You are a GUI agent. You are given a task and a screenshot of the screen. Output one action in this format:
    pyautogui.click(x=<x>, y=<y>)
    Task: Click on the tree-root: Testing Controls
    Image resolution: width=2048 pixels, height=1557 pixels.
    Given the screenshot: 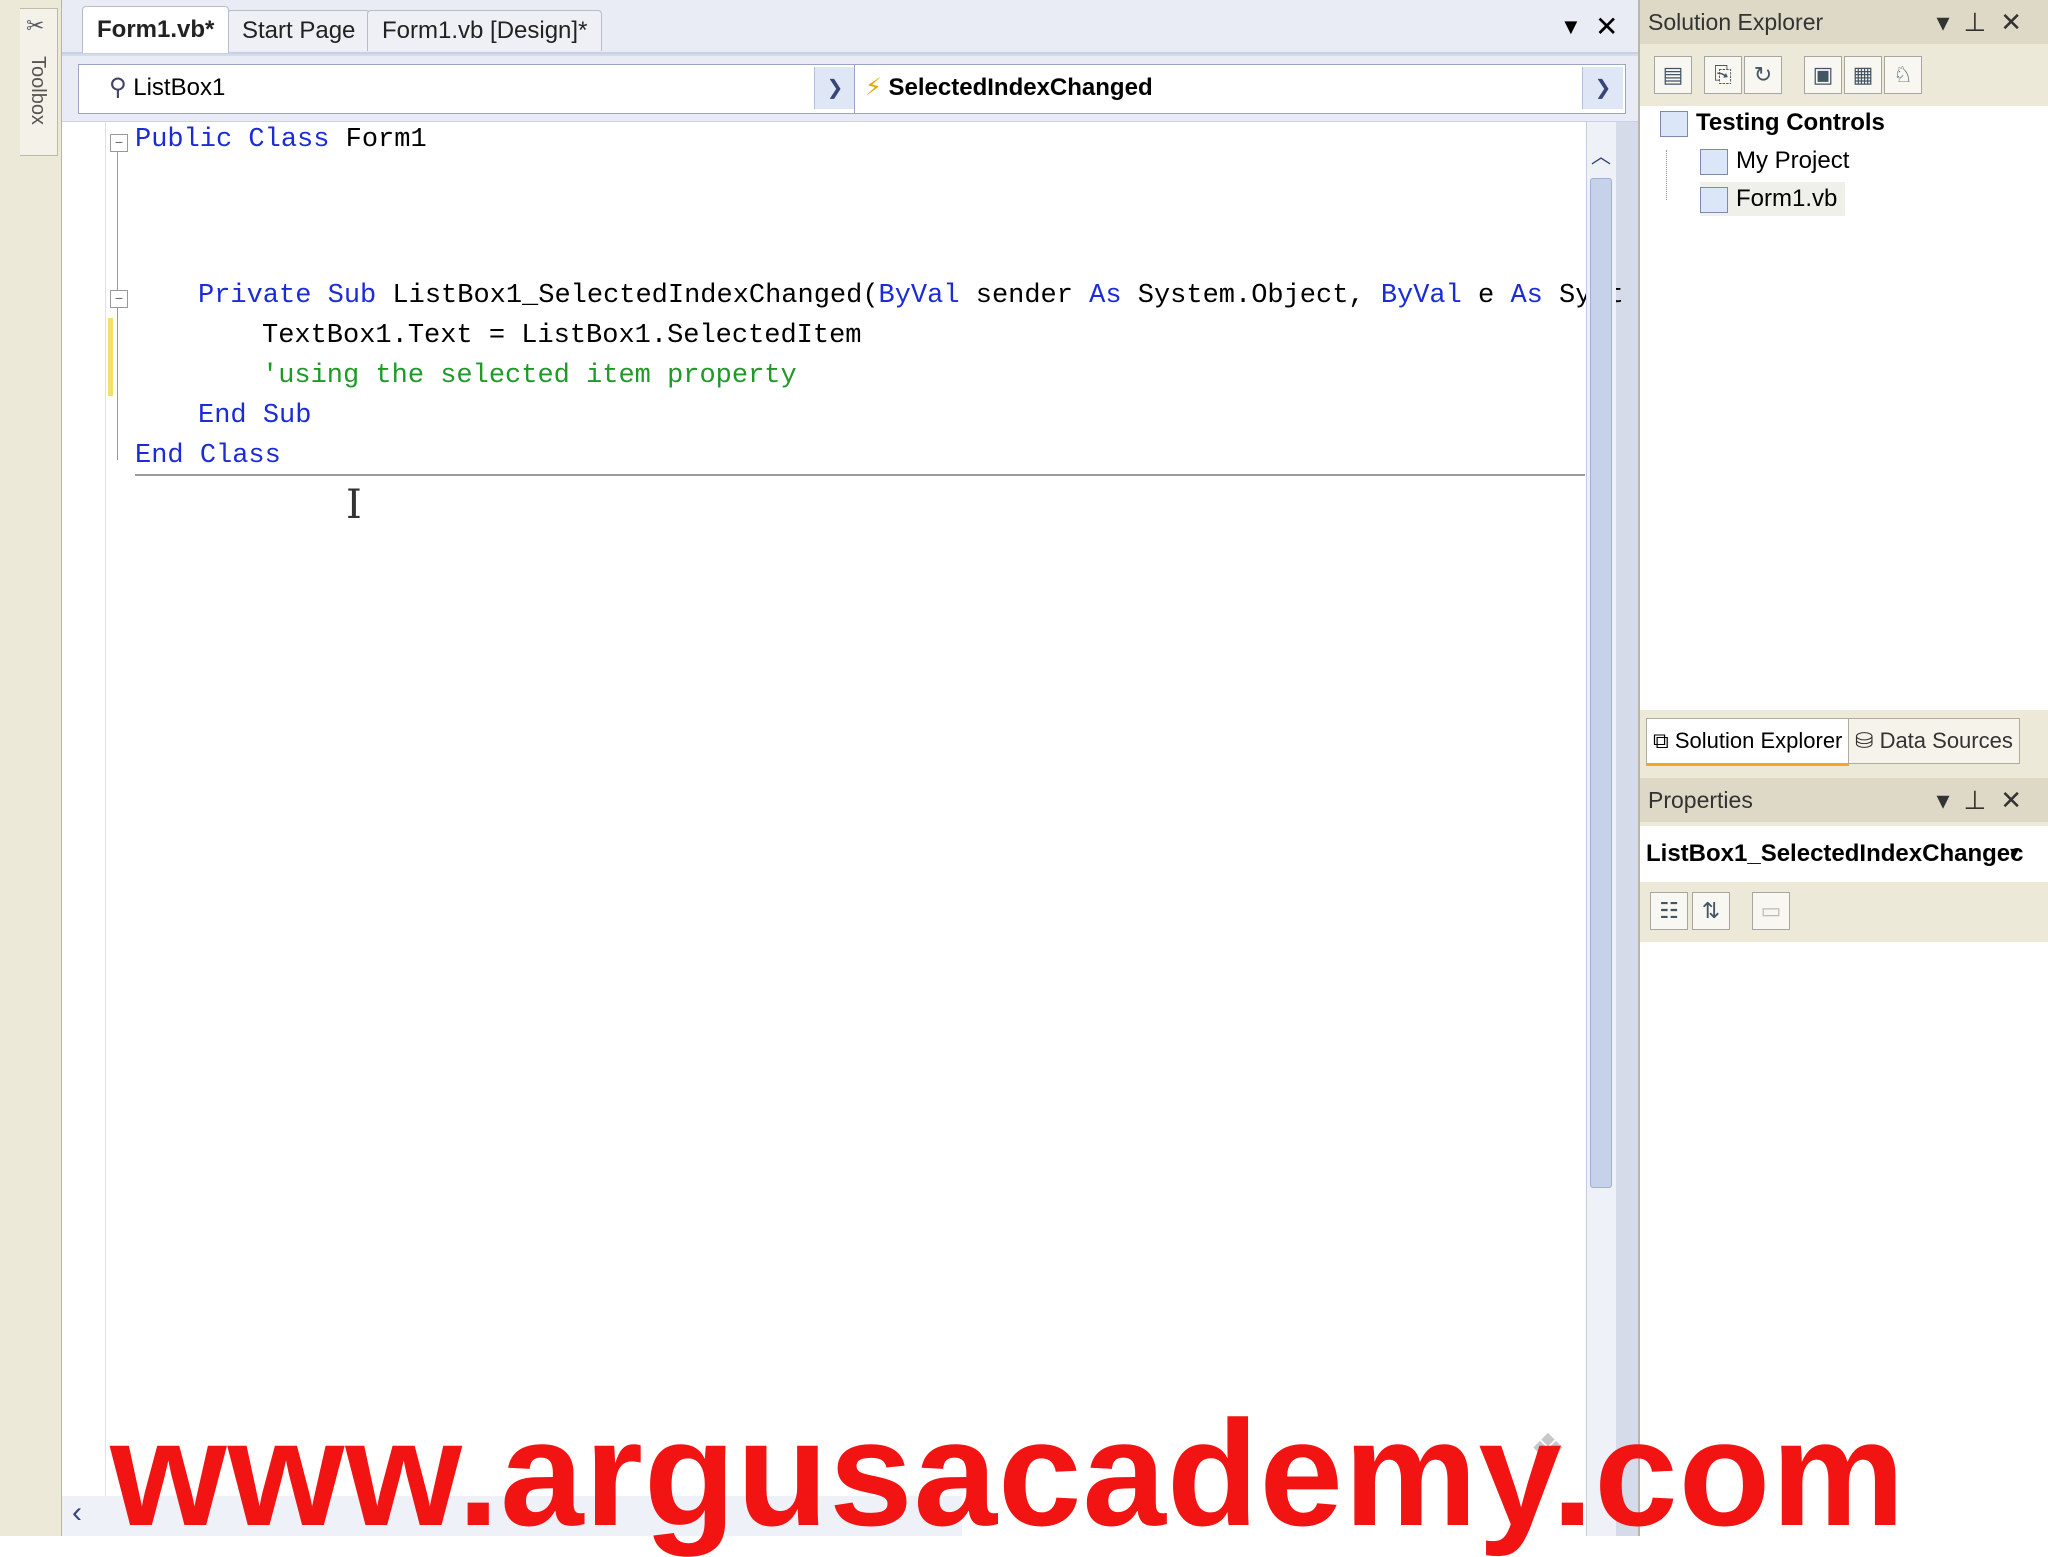 What is the action you would take?
    pyautogui.click(x=1772, y=123)
    